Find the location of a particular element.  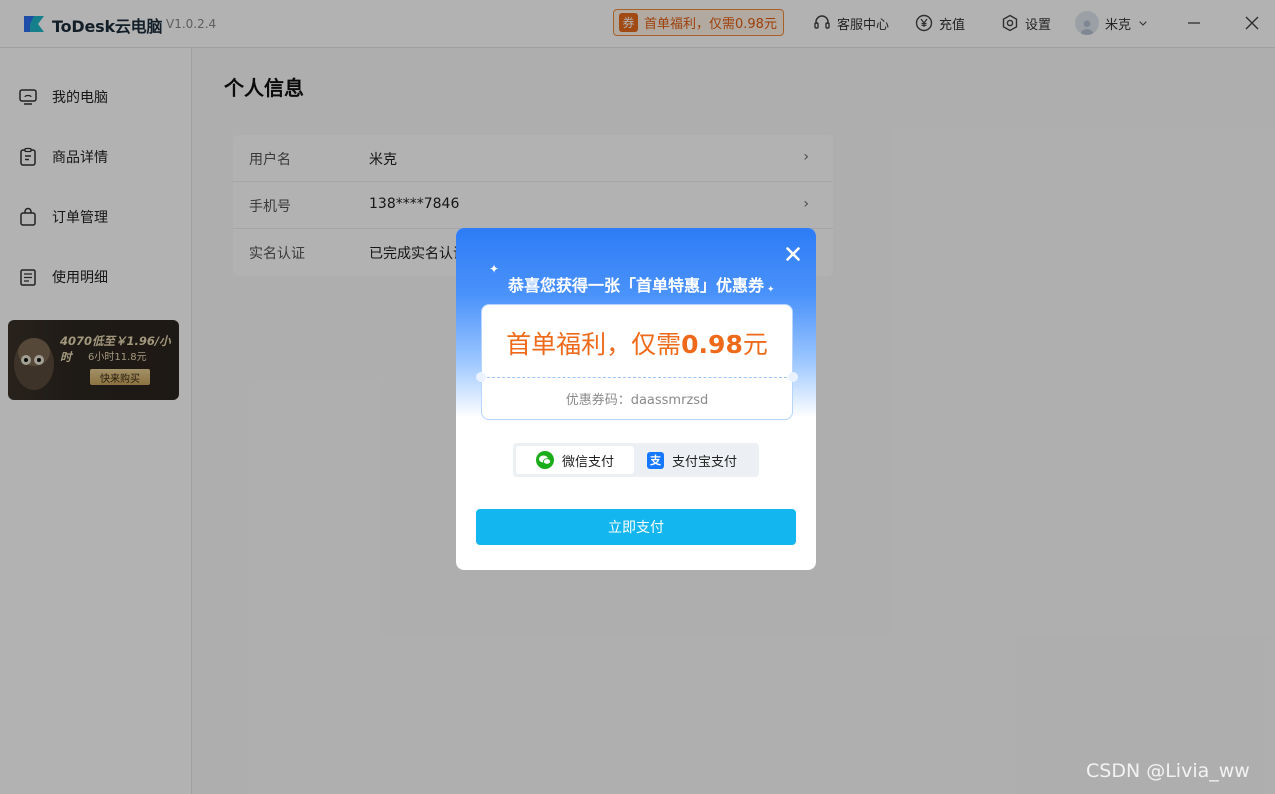

modal-close-button is located at coordinates (793, 254).